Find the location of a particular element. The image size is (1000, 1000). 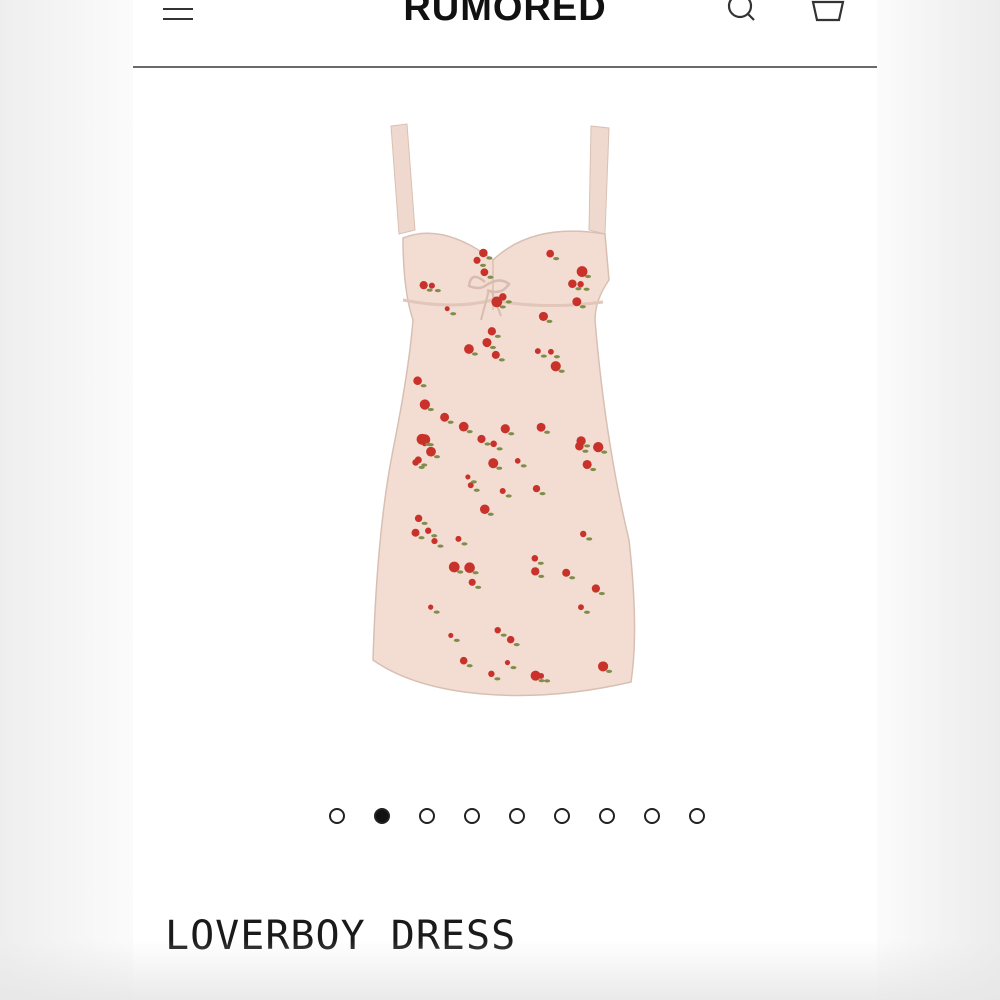

brand-logo: RUMORED is located at coordinates (505, 15).